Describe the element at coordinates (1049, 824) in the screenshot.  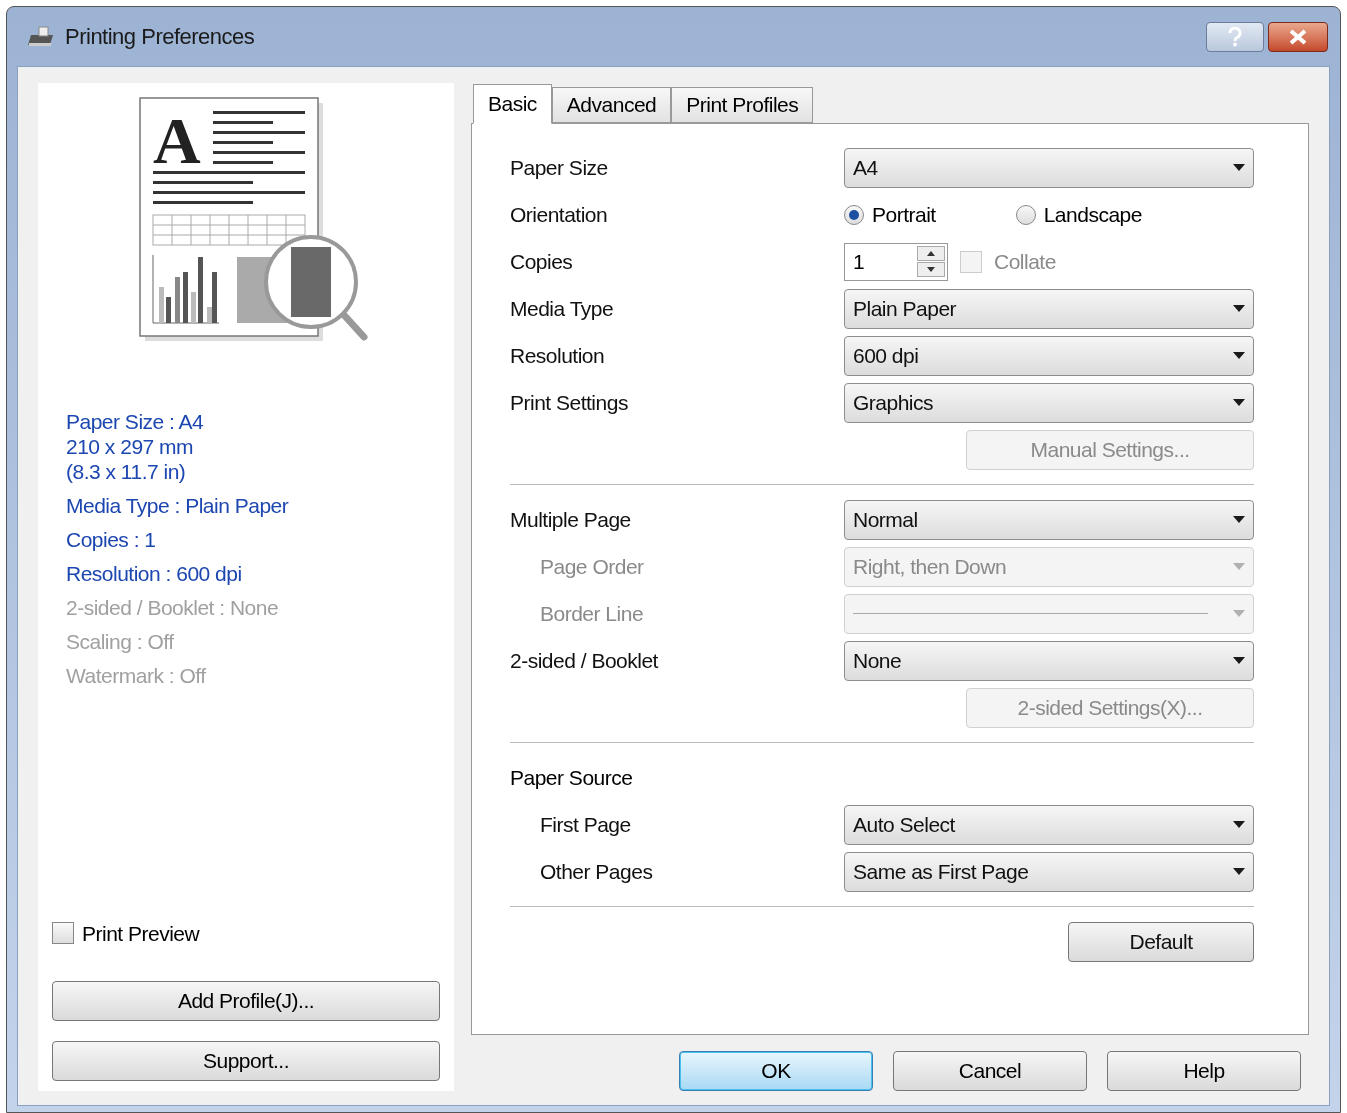
I see `dropdown: Auto Select` at that location.